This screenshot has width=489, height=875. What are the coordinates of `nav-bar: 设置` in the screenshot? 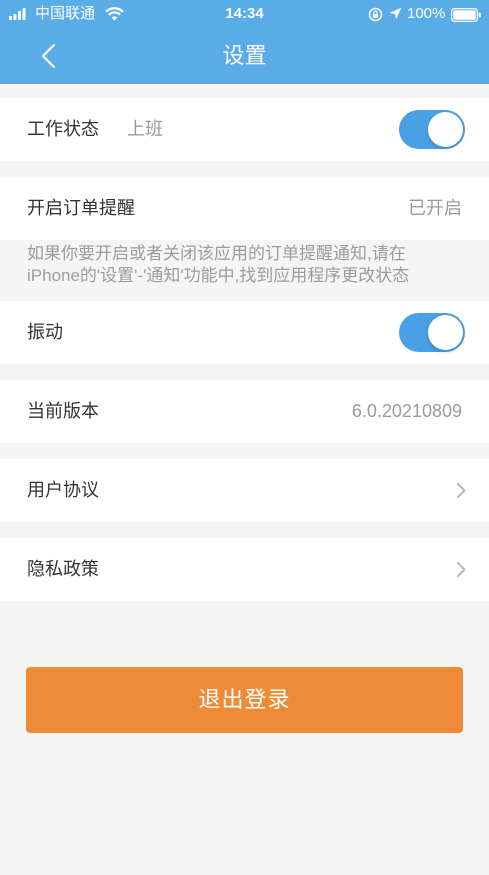 It's located at (244, 56).